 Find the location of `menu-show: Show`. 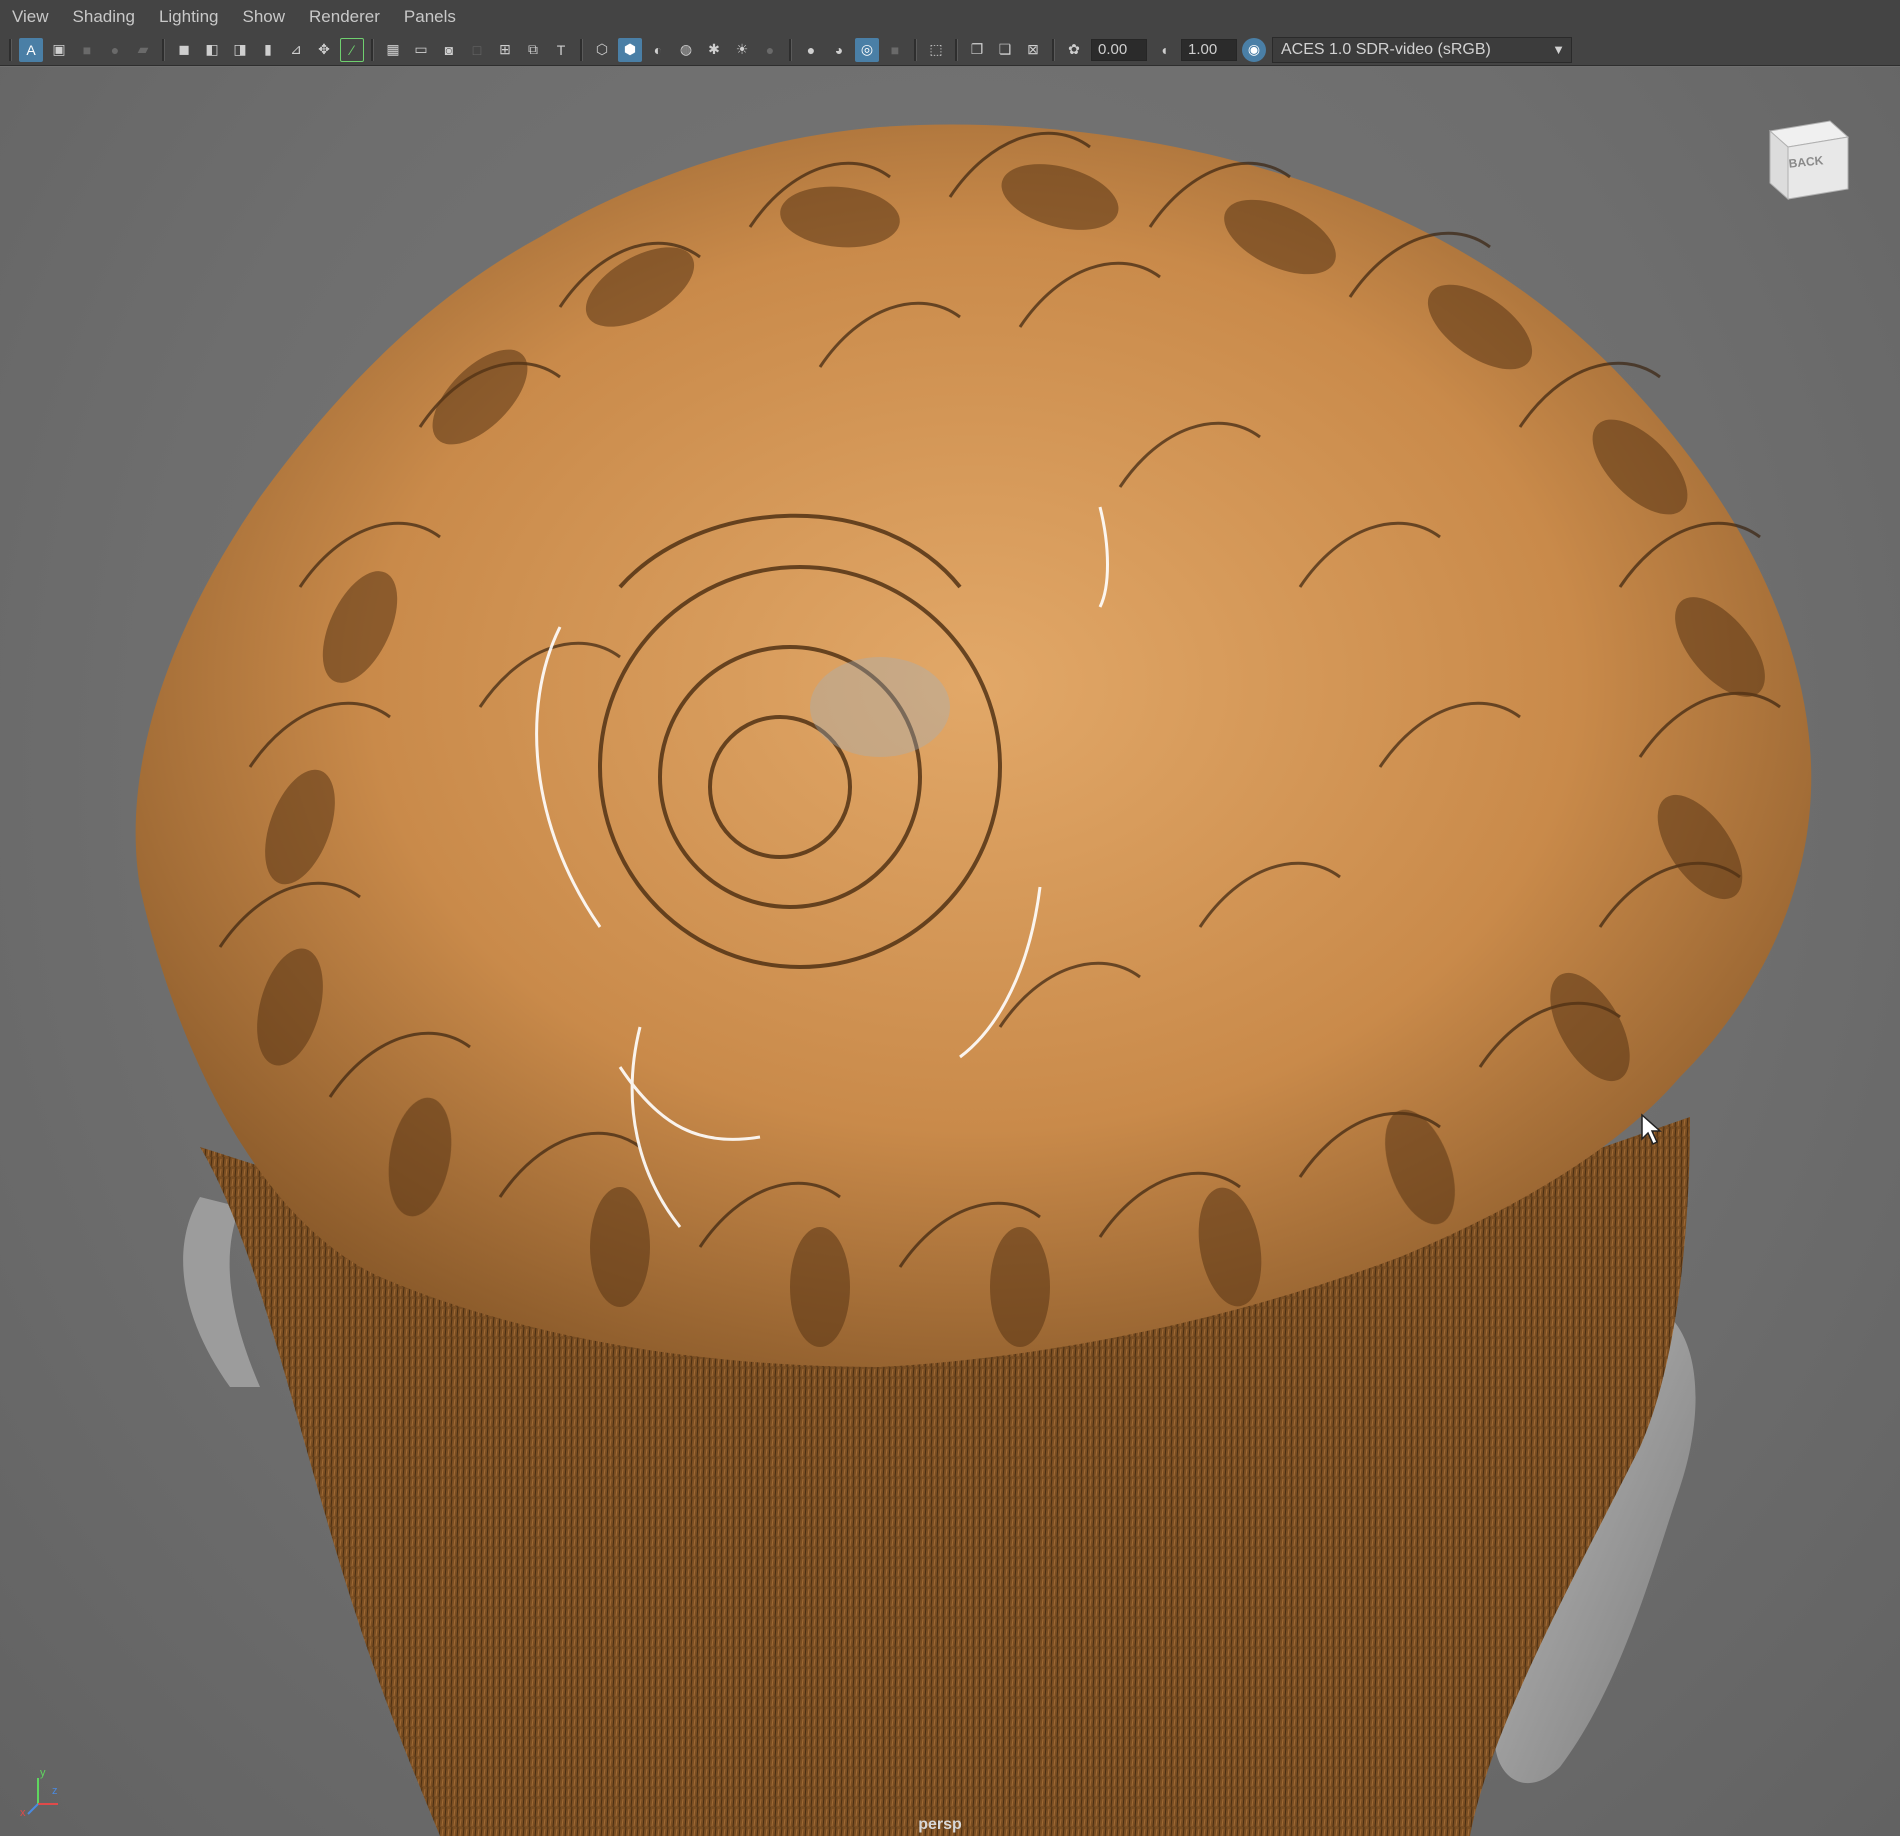

menu-show: Show is located at coordinates (264, 17).